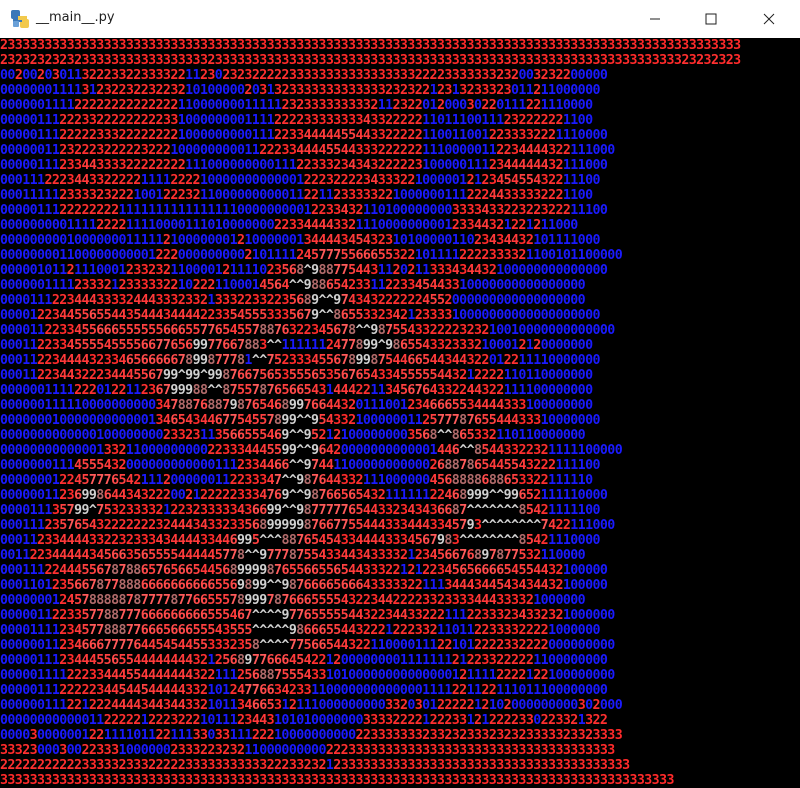  Describe the element at coordinates (20, 19) in the screenshot. I see `python-icon` at that location.